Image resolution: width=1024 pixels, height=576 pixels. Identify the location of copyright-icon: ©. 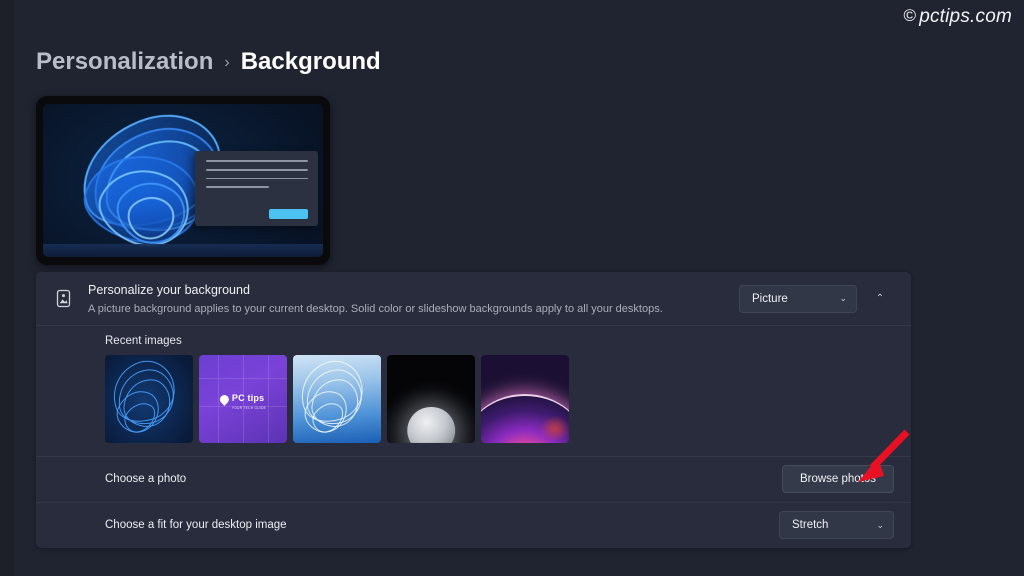
(910, 15).